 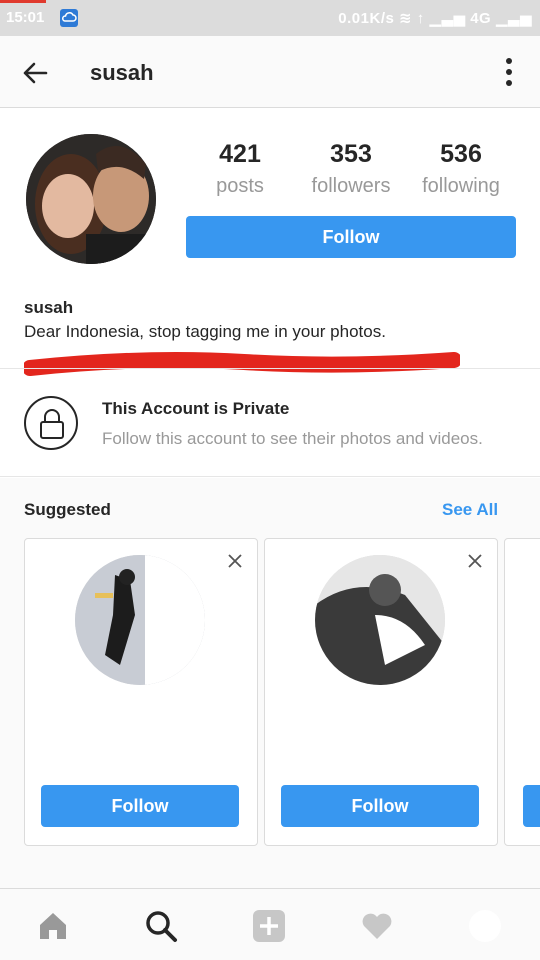 I want to click on profile-name: susah, so click(x=49, y=307).